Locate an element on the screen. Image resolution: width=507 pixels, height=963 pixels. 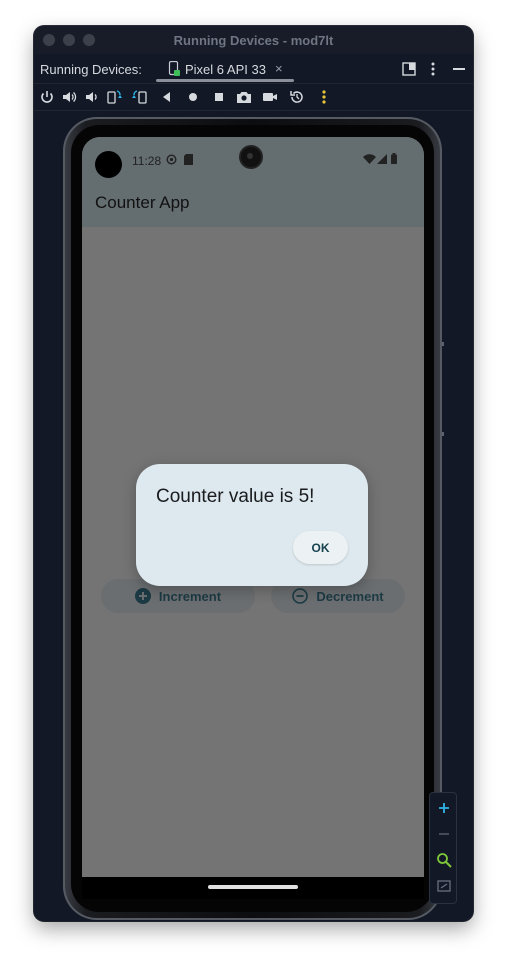
add-circle-icon is located at coordinates (142, 596).